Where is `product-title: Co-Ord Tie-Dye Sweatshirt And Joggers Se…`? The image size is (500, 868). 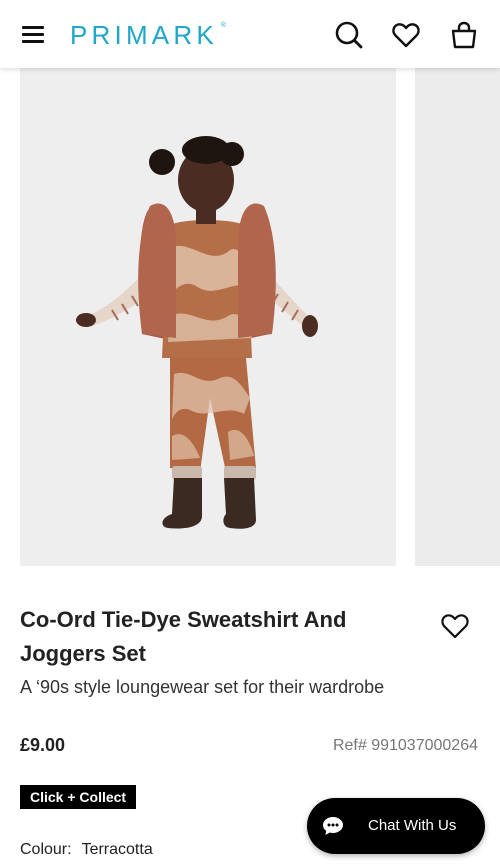
product-title: Co-Ord Tie-Dye Sweatshirt And Joggers Se… is located at coordinates (183, 636).